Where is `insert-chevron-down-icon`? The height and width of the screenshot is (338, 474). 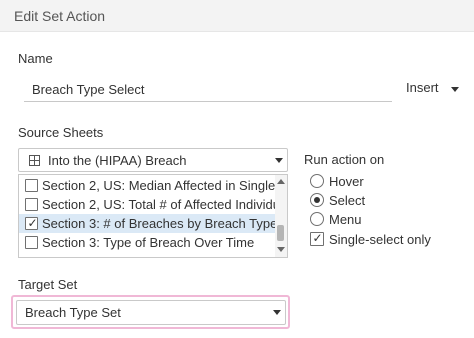 insert-chevron-down-icon is located at coordinates (455, 89).